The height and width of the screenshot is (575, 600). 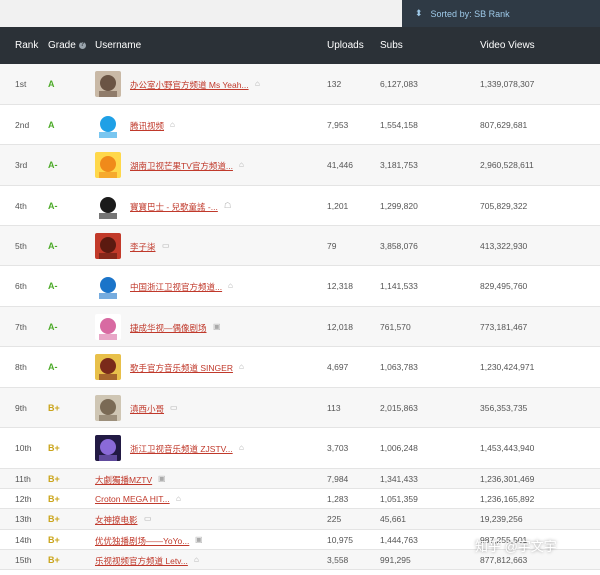 What do you see at coordinates (504, 408) in the screenshot?
I see `video-views-cell: 356,353,735` at bounding box center [504, 408].